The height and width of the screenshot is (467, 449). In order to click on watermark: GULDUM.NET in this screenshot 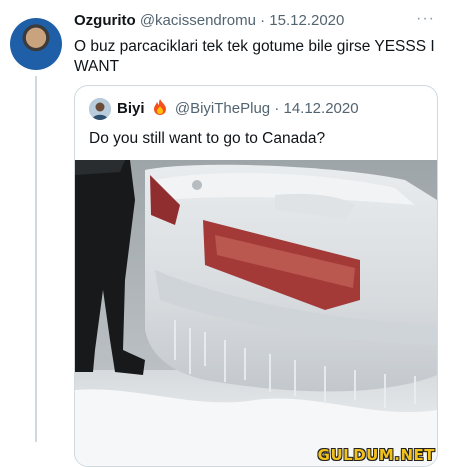, I will do `click(376, 455)`.